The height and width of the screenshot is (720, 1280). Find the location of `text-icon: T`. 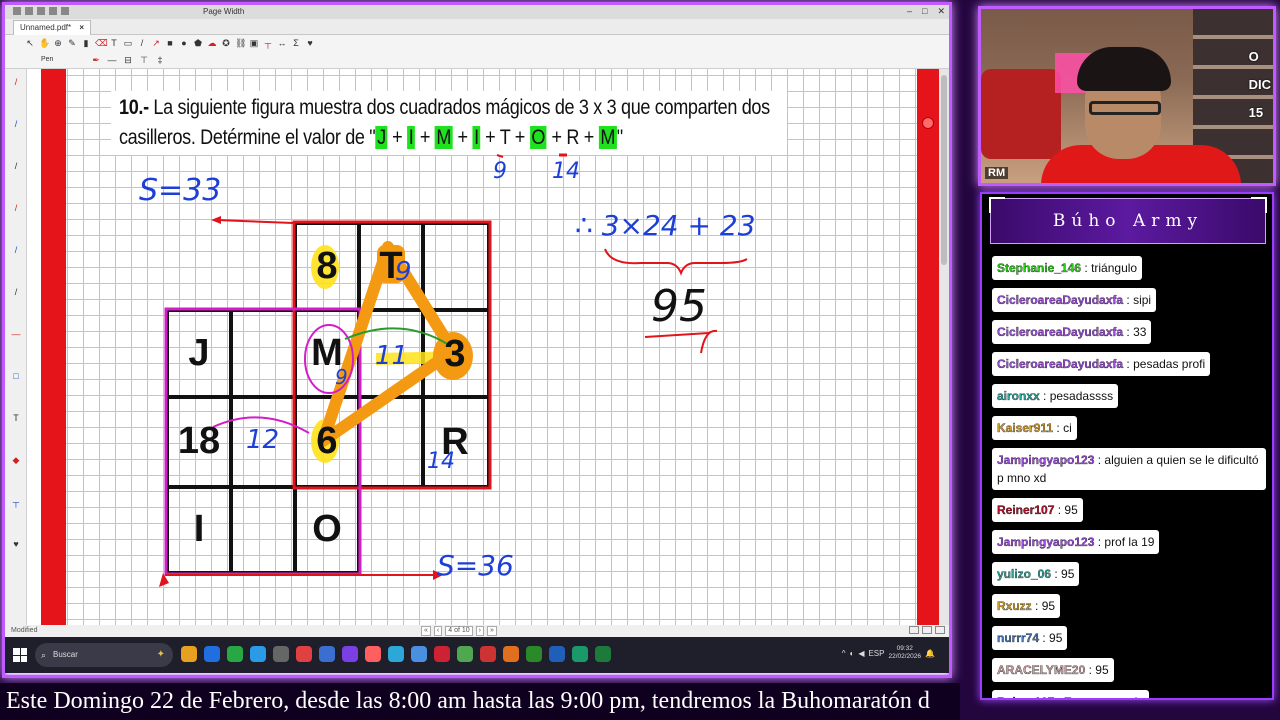

text-icon: T is located at coordinates (114, 43).